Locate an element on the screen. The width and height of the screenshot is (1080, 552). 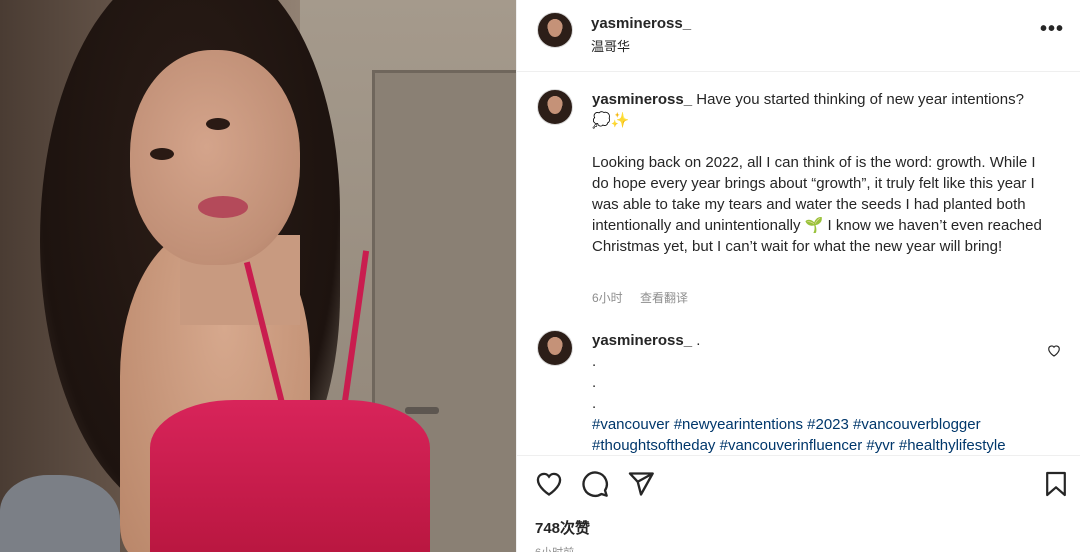
photo-door-handle is located at coordinates (422, 410).